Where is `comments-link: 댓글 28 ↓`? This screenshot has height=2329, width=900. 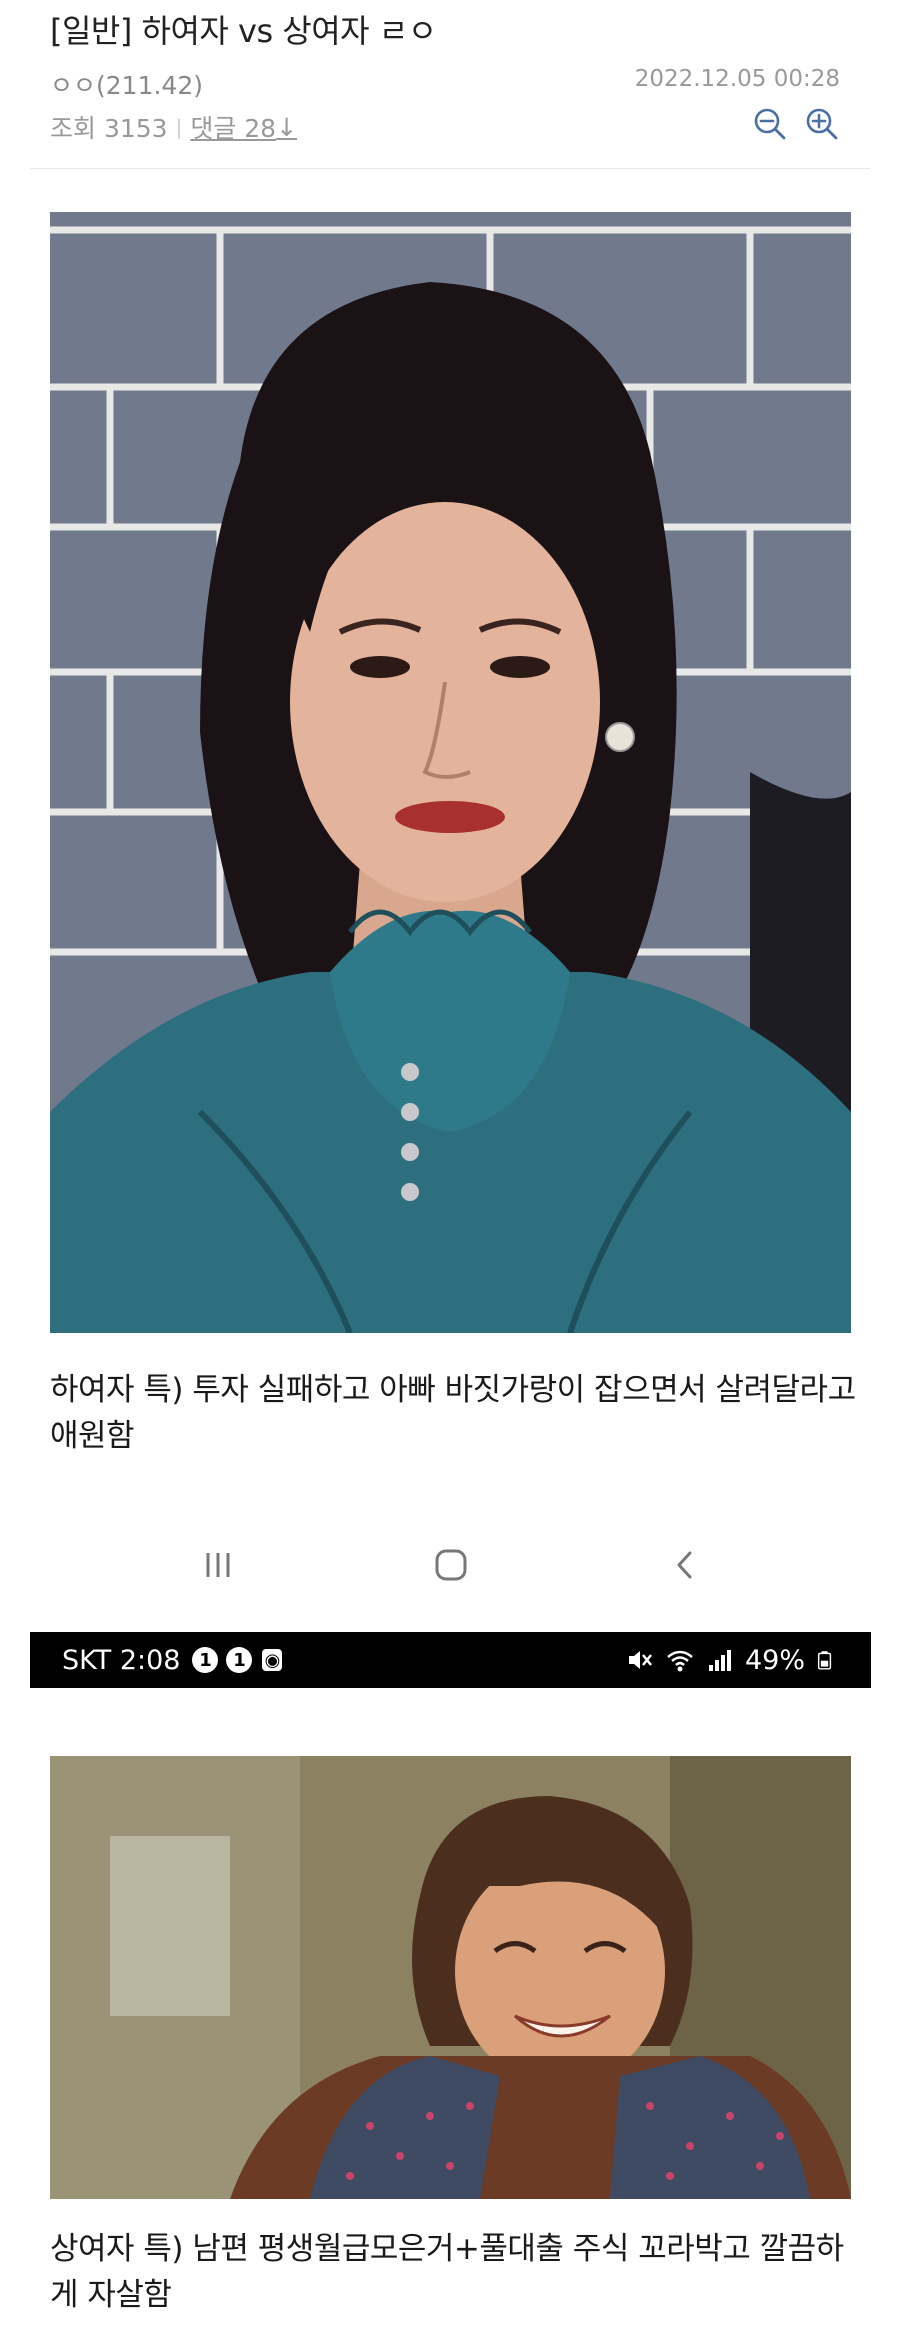
comments-link: 댓글 28 ↓ is located at coordinates (243, 127).